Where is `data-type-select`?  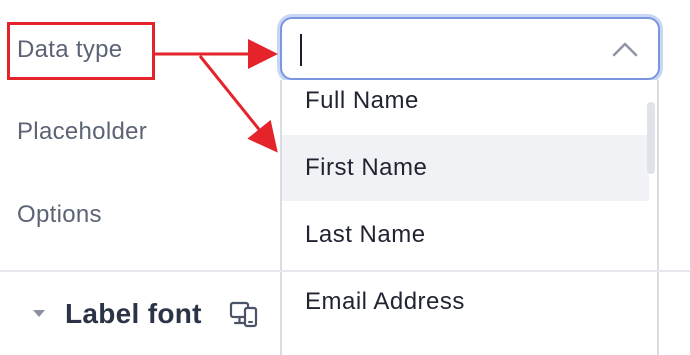
data-type-select is located at coordinates (470, 48).